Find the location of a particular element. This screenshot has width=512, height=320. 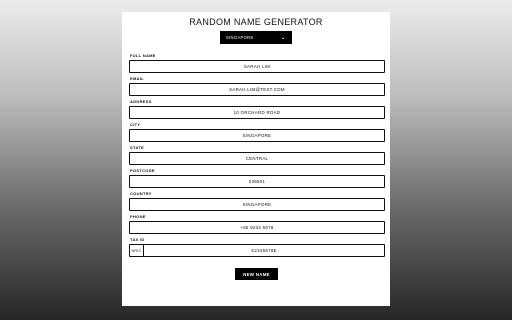

address-field: 10 ORCHARD ROAD is located at coordinates (257, 112).